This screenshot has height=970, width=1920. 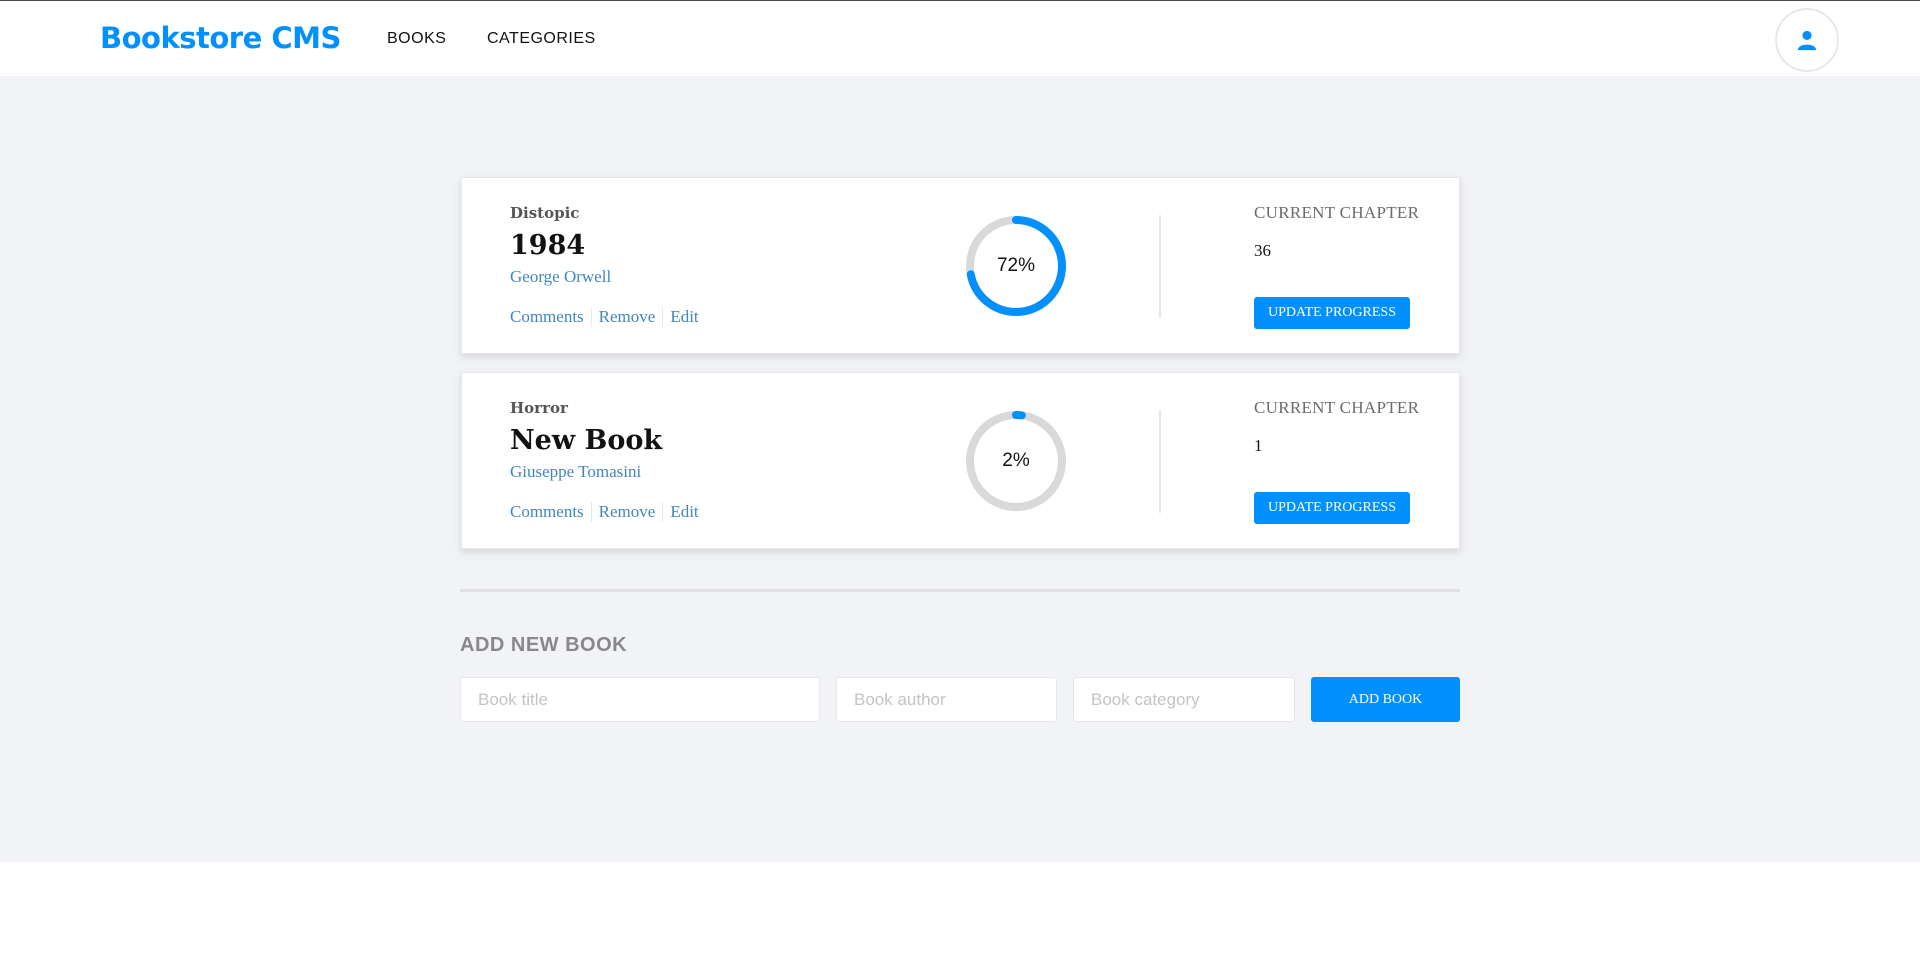 What do you see at coordinates (539, 408) in the screenshot?
I see `book-category: Horror` at bounding box center [539, 408].